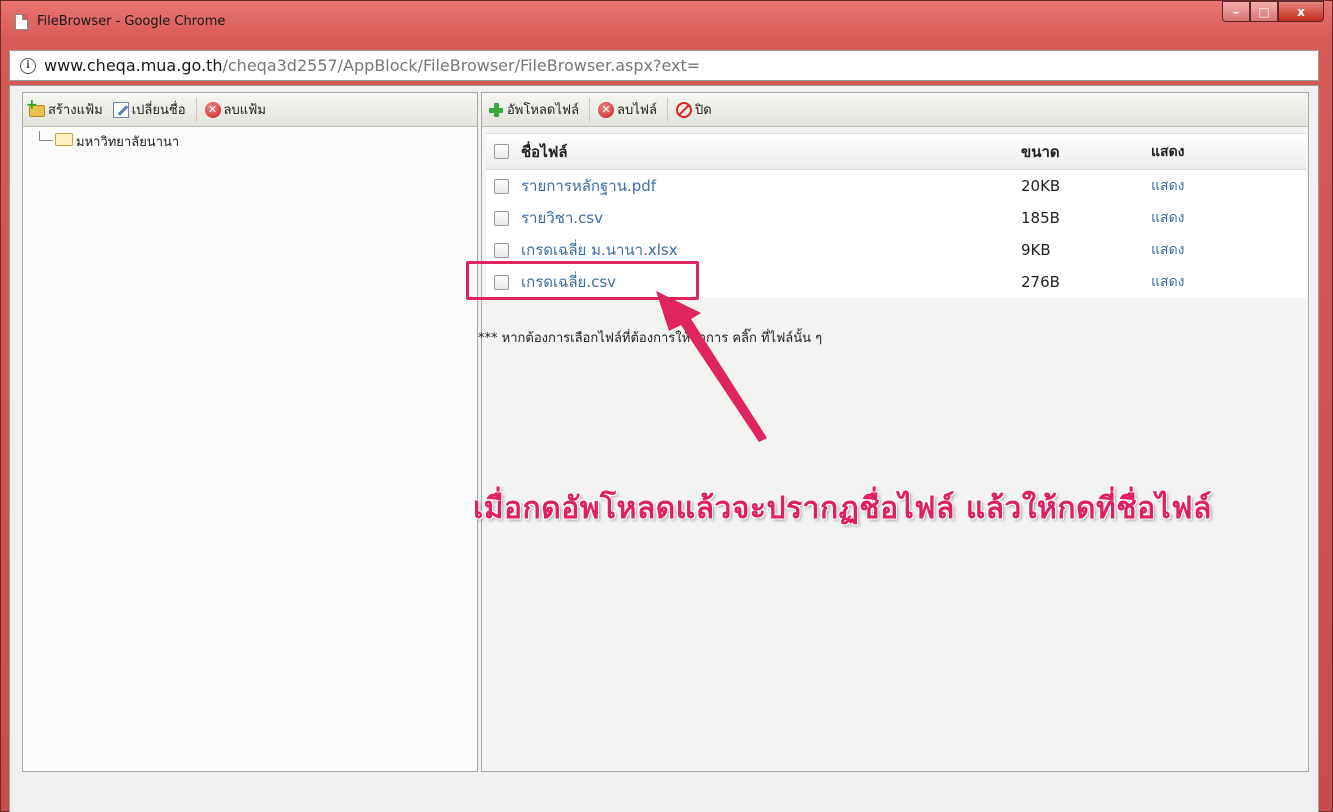 The image size is (1333, 812). What do you see at coordinates (35, 107) in the screenshot?
I see `new-folder-icon` at bounding box center [35, 107].